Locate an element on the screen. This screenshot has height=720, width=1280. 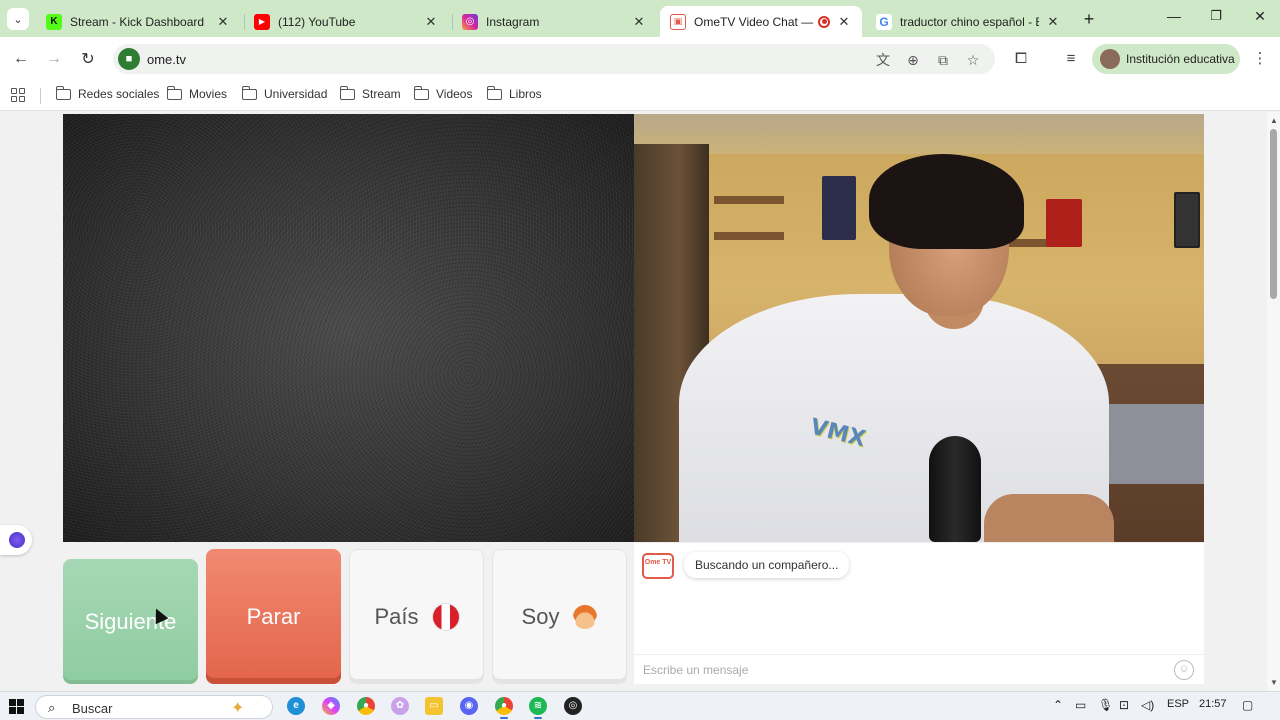
search-label: Buscar is located at coordinates (92, 708).